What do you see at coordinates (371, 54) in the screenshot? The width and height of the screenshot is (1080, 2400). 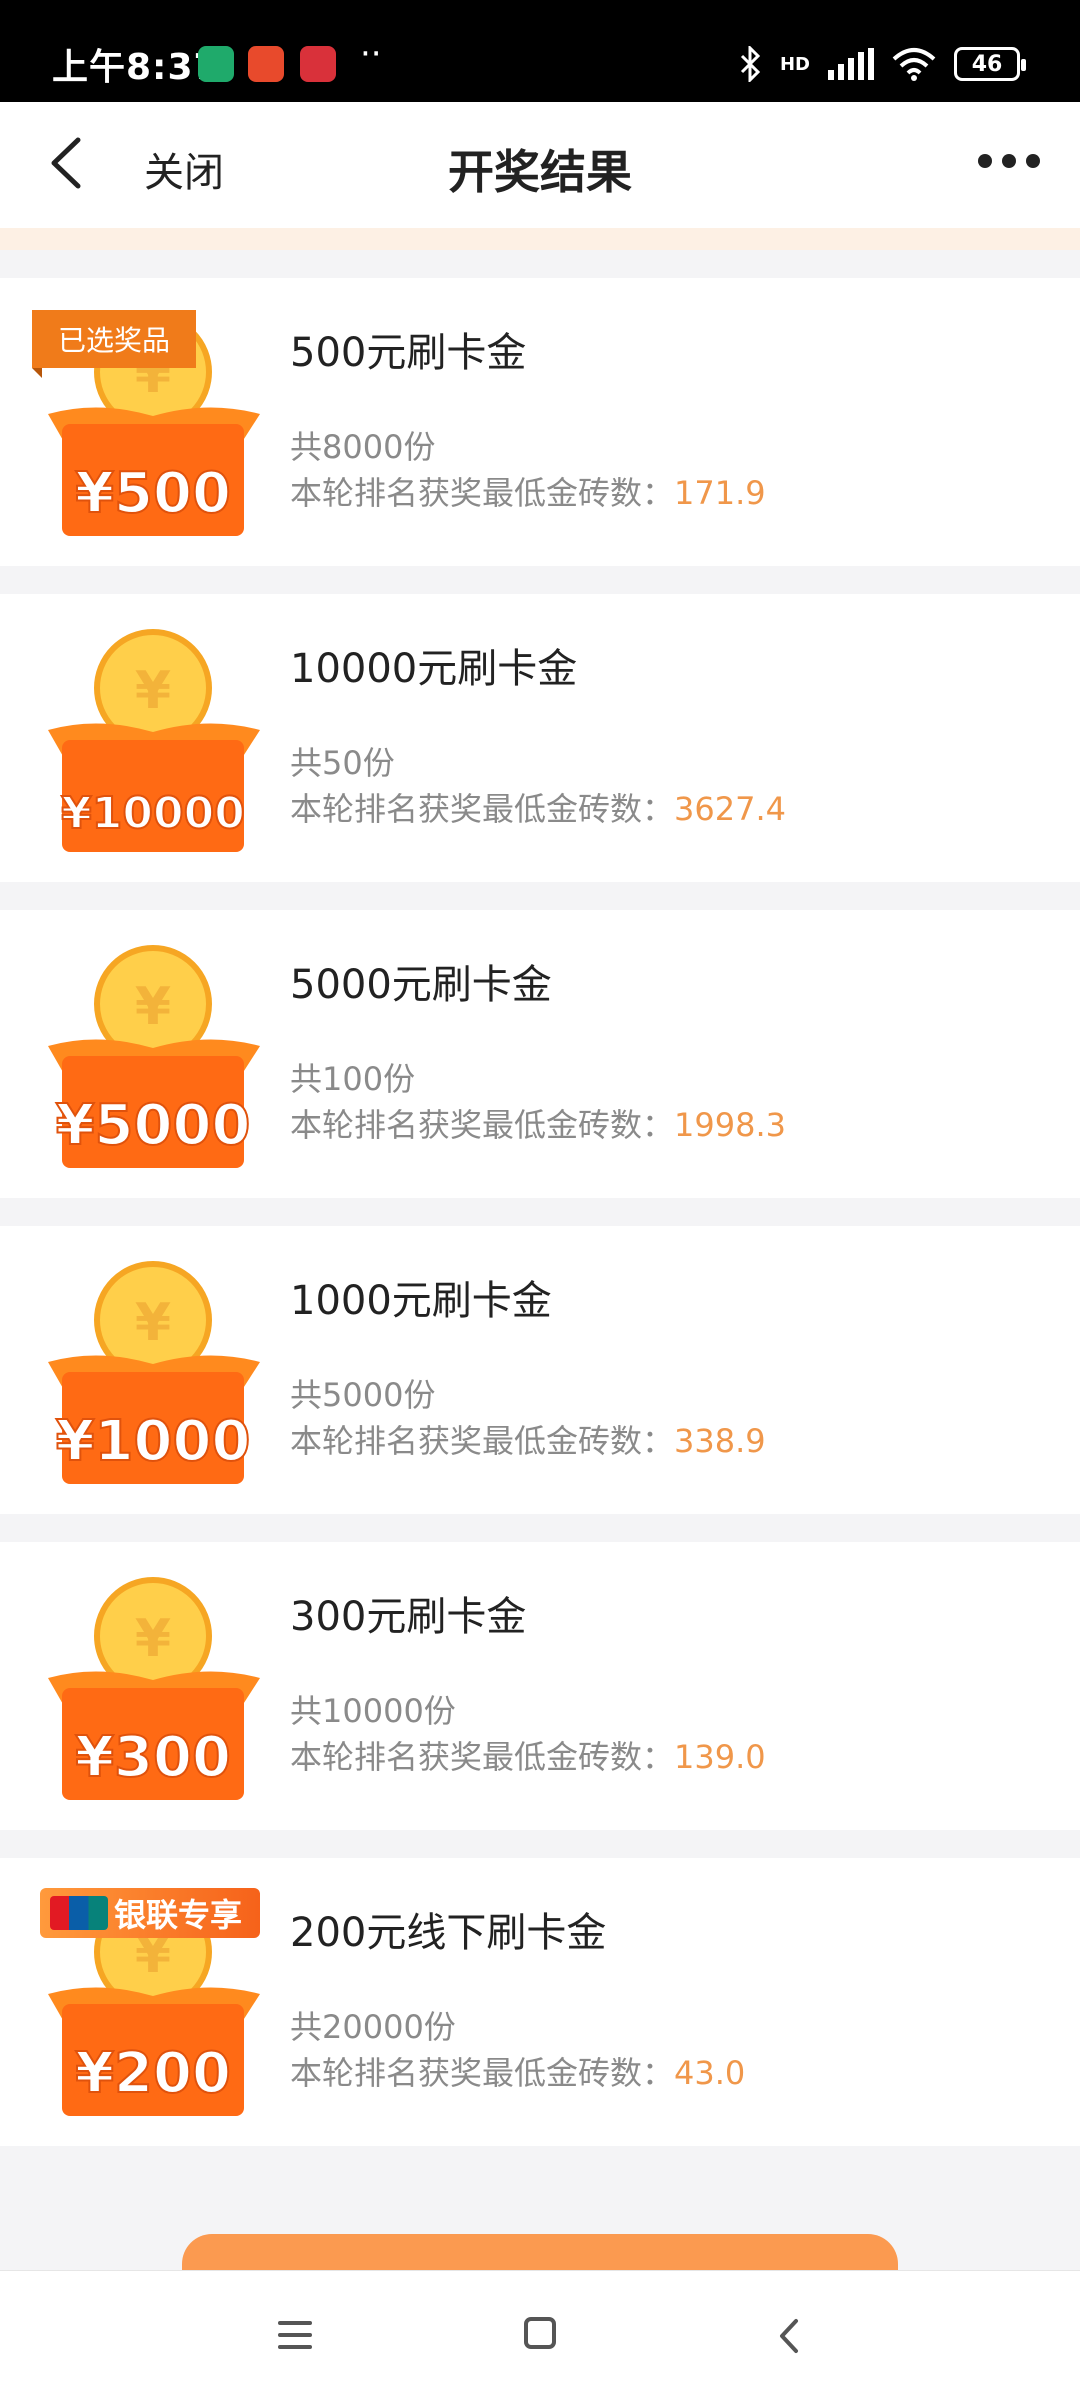 I see `status-dots: ··` at bounding box center [371, 54].